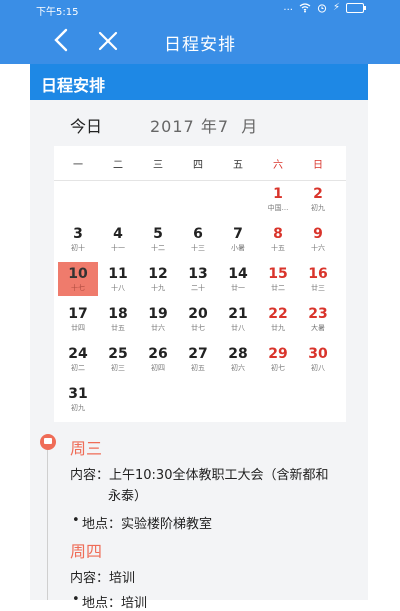 This screenshot has width=400, height=611. Describe the element at coordinates (318, 239) in the screenshot. I see `calendar-day: 9 十六` at that location.